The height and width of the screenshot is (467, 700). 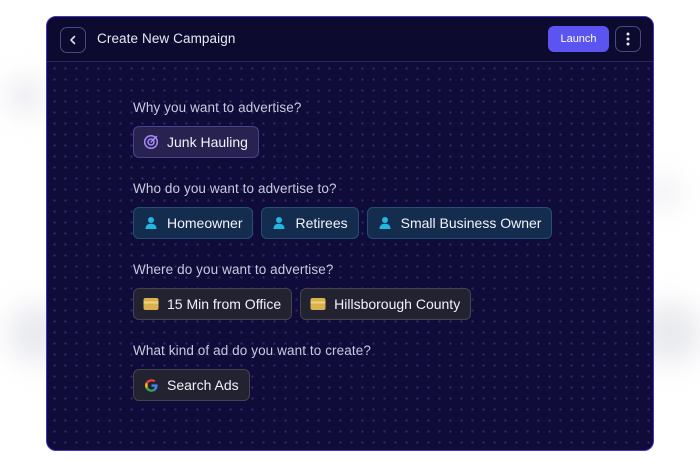 I want to click on chip-group-location: 15 Min from Office Hillsborough County, so click(x=302, y=304).